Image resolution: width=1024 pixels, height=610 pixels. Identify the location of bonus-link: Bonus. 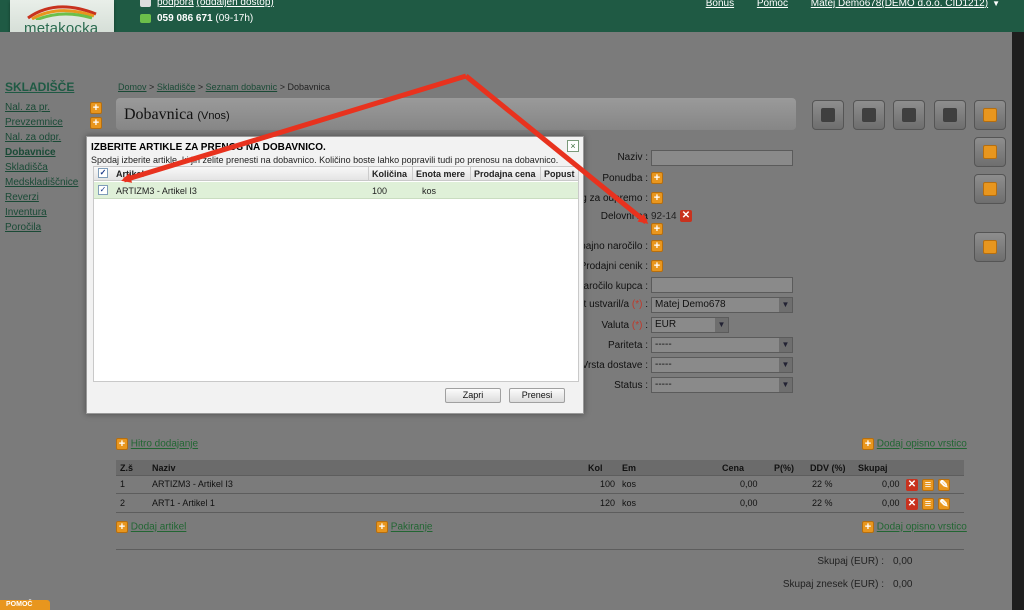
(720, 4).